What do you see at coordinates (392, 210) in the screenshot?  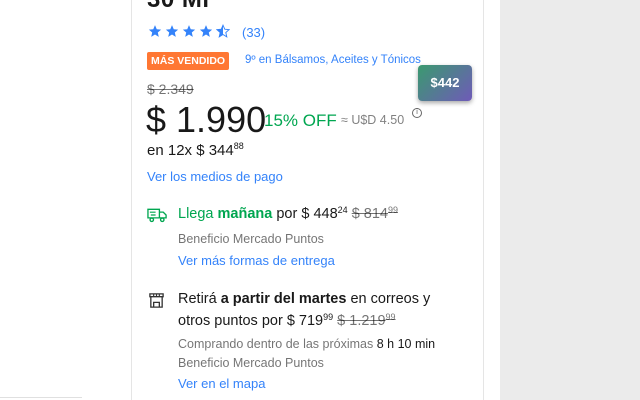 I see `shipping-old-cents: 99` at bounding box center [392, 210].